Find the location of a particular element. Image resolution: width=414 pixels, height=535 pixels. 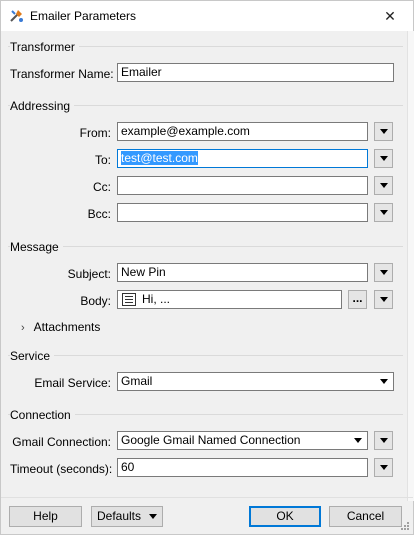

attachments-label: Attachments is located at coordinates (67, 327).